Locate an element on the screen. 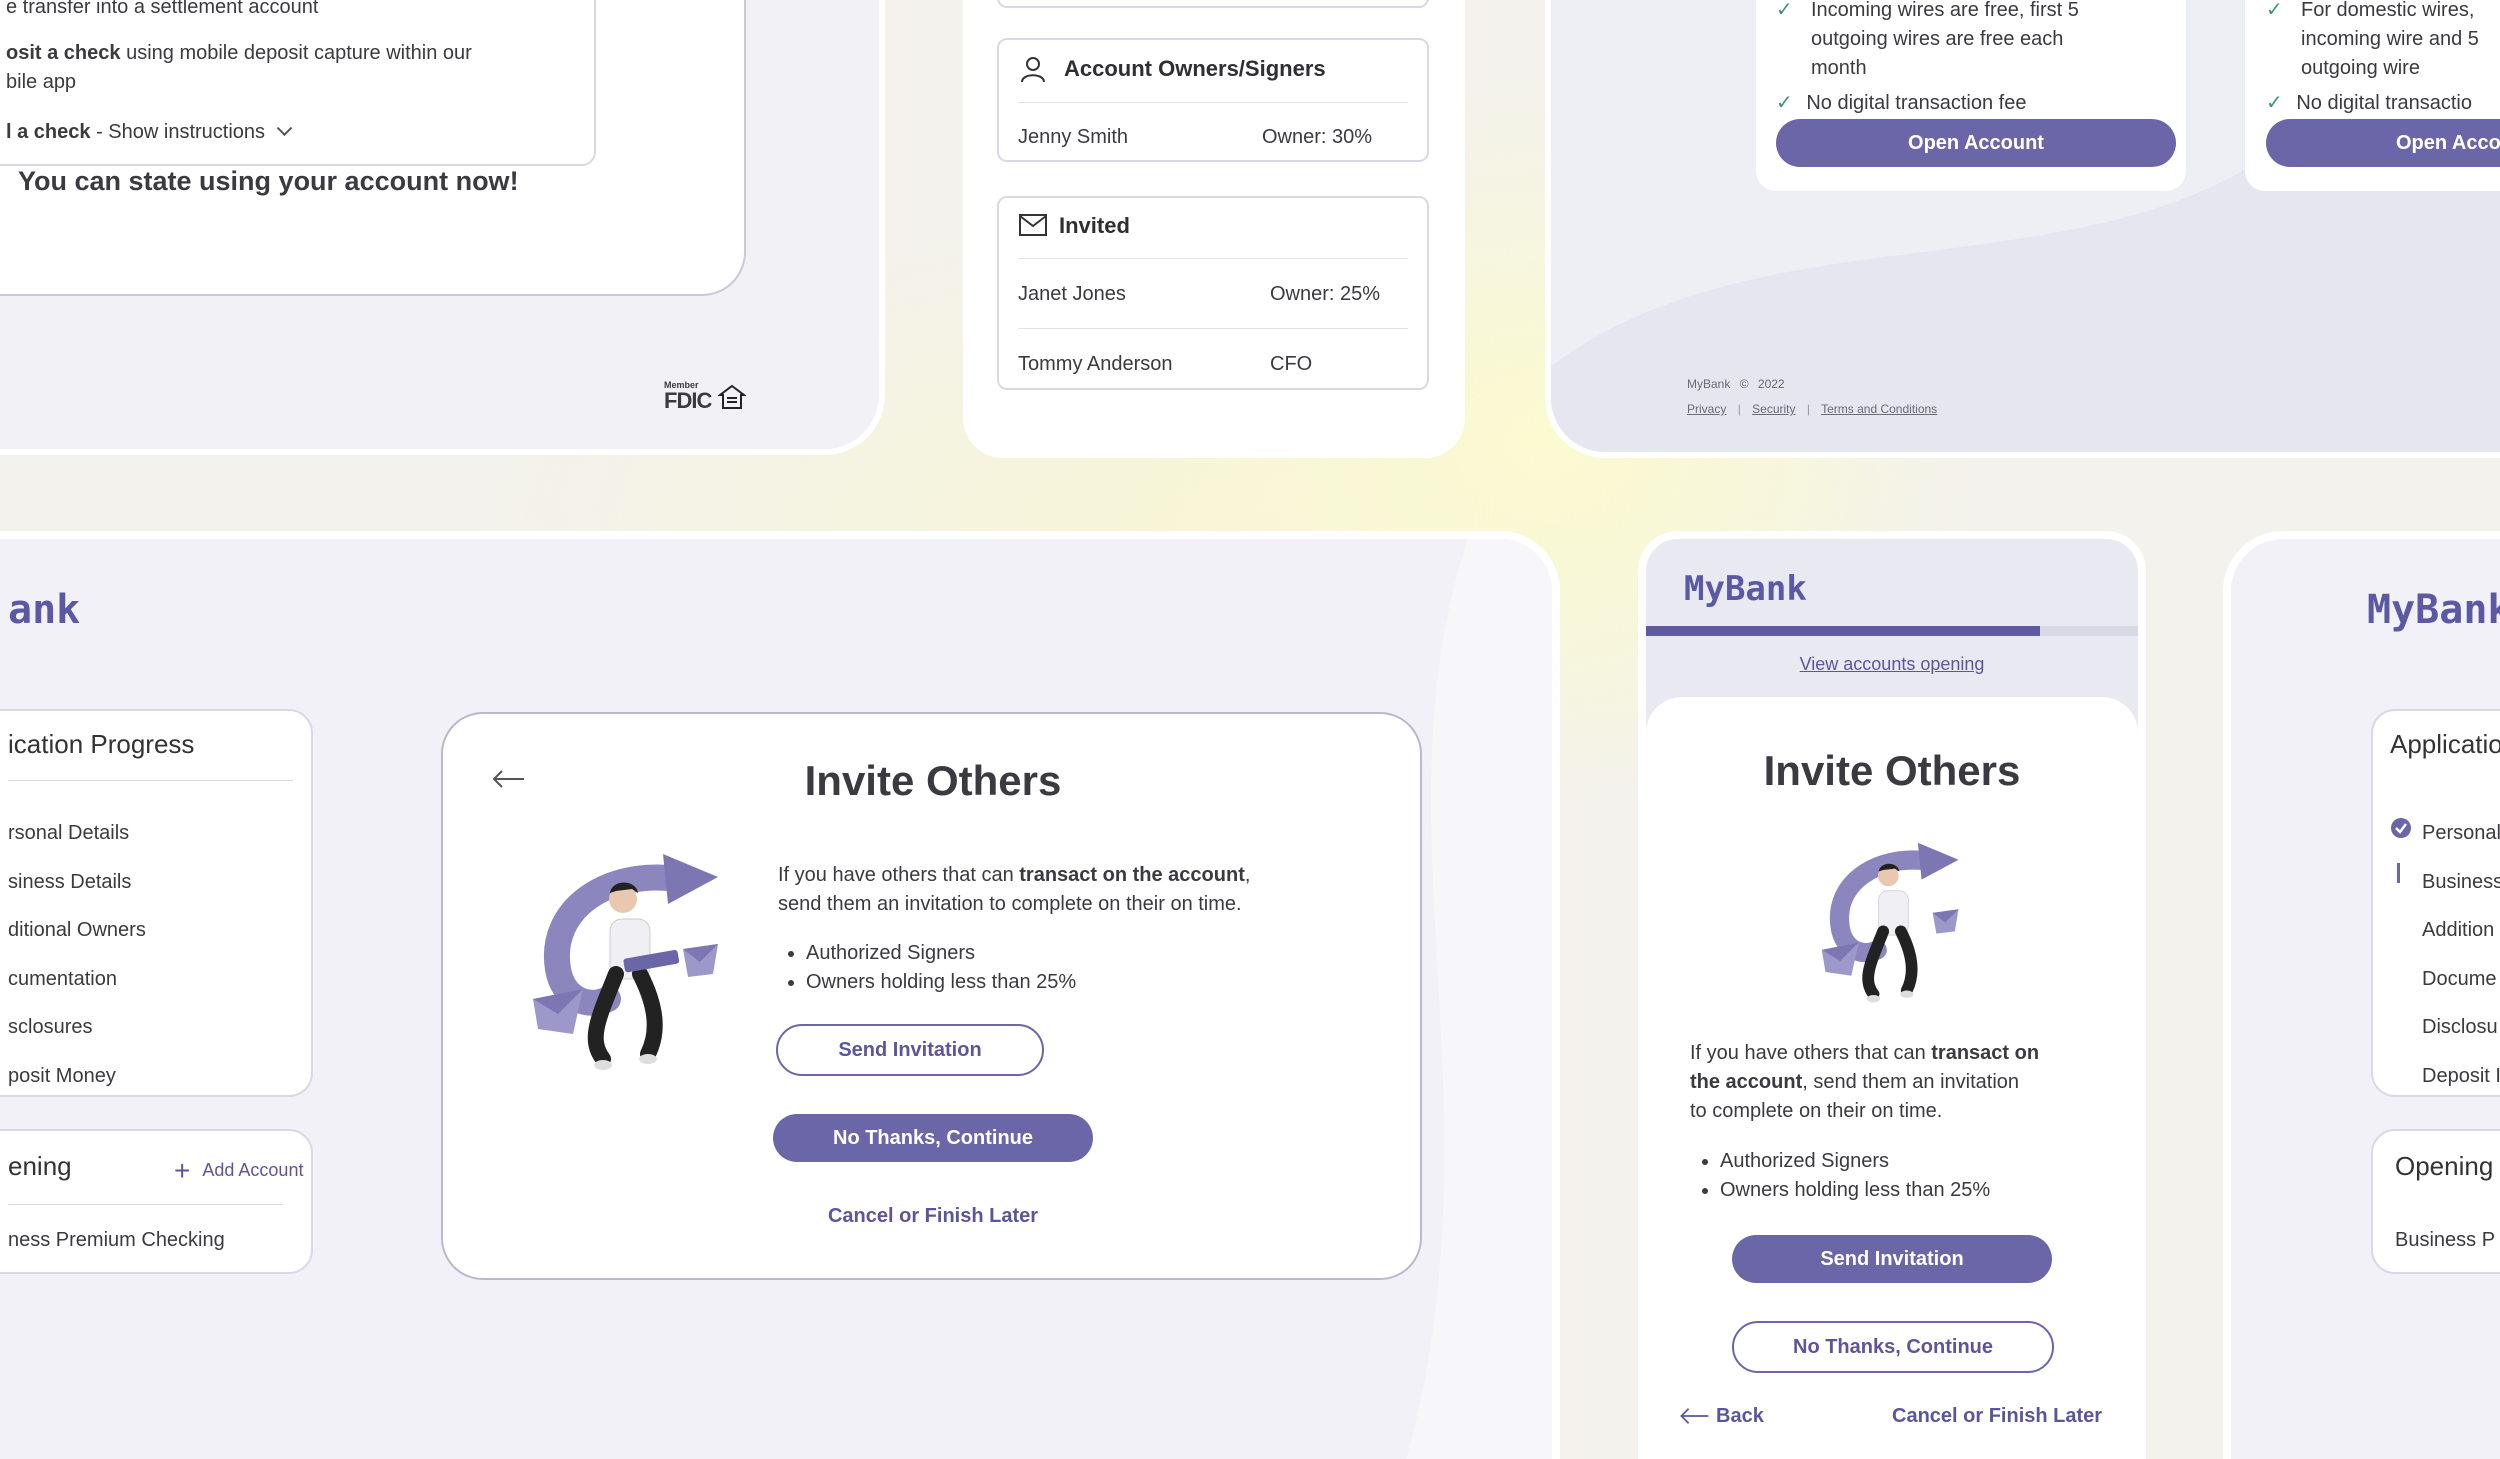 The height and width of the screenshot is (1459, 2500). view-accounts-link: View accounts opening is located at coordinates (1892, 664).